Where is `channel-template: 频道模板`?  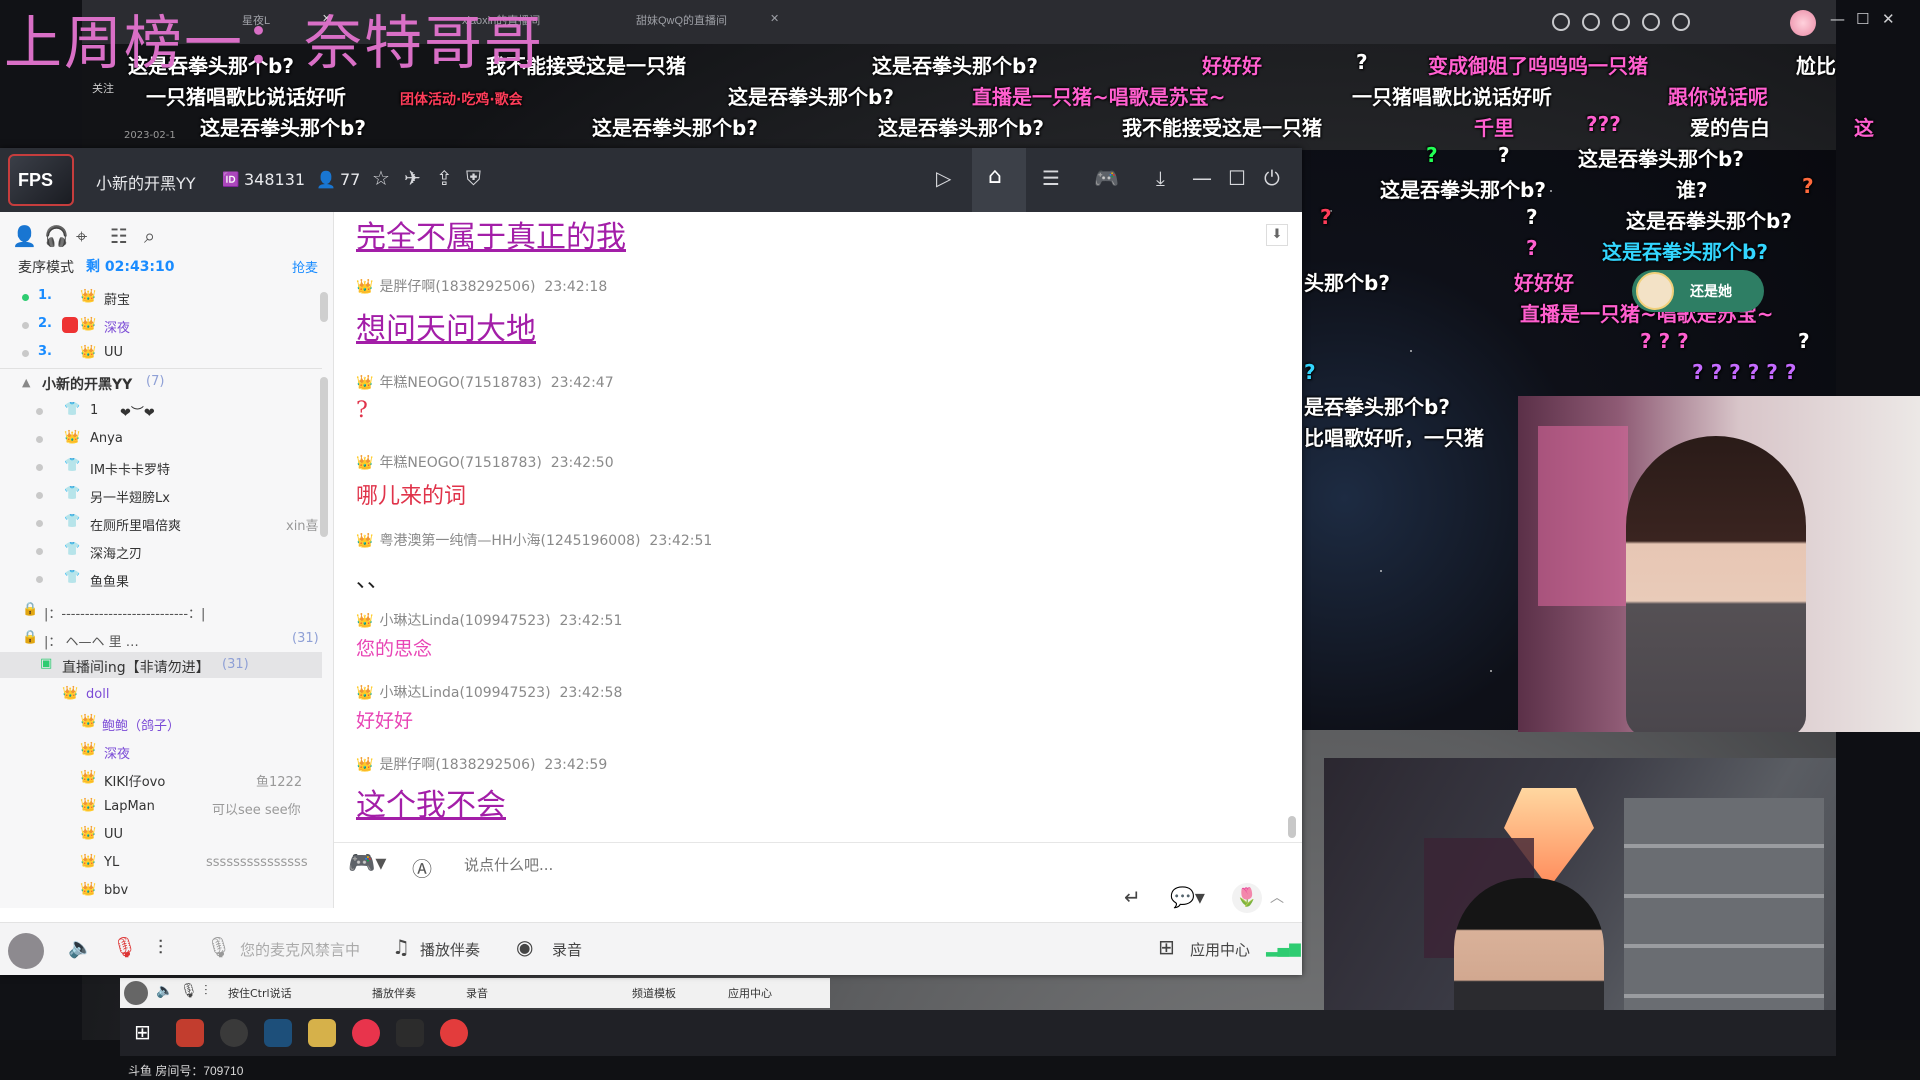
channel-template: 频道模板 is located at coordinates (654, 993).